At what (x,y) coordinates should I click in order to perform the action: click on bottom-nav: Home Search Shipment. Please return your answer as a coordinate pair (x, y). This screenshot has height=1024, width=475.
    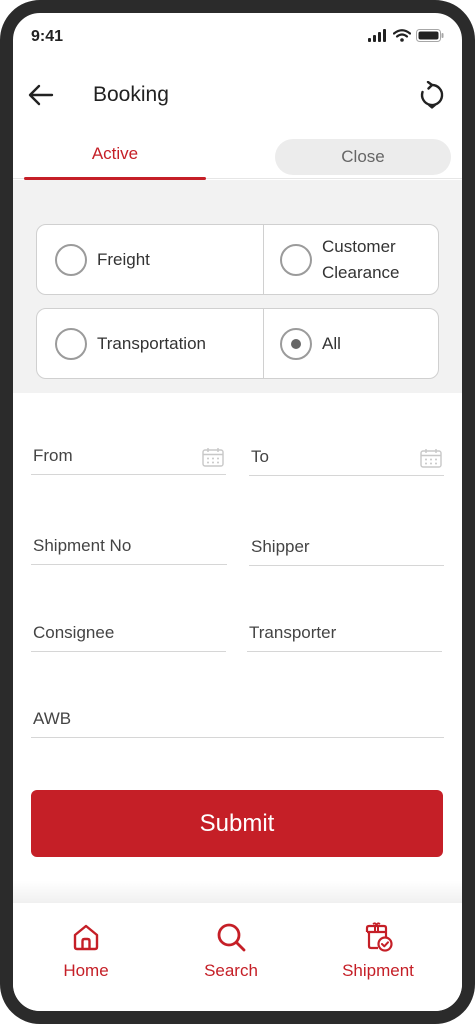
    Looking at the image, I should click on (237, 946).